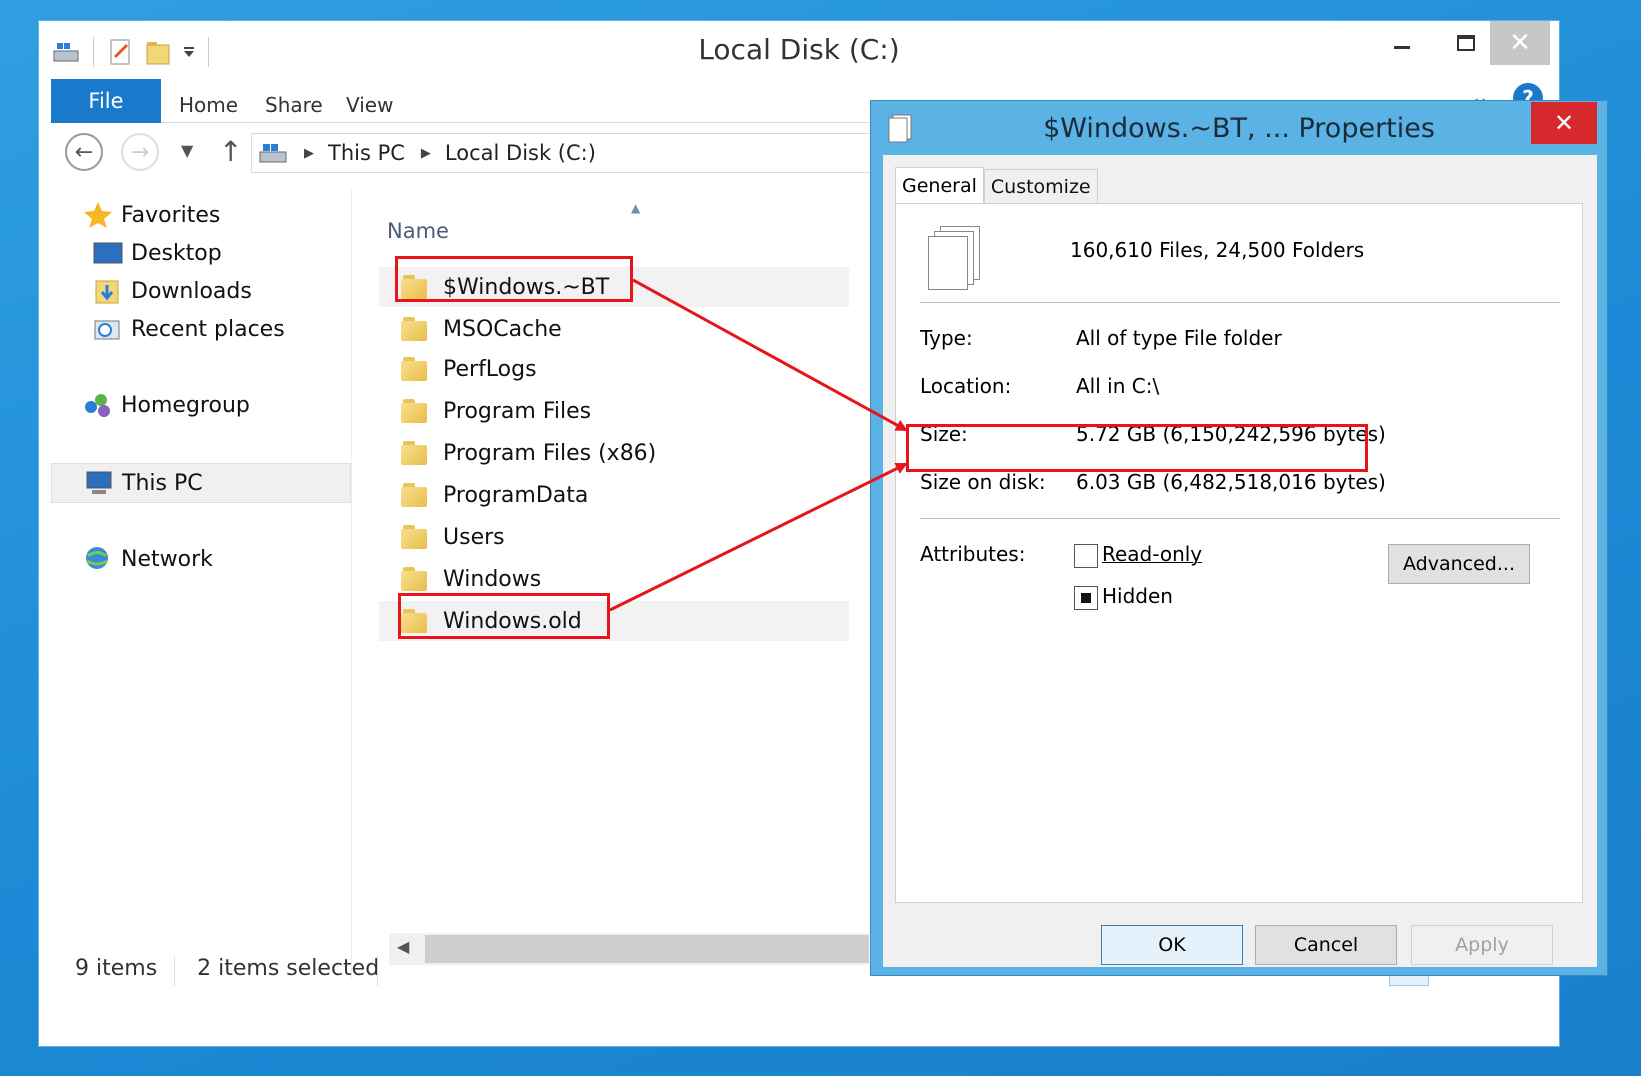  I want to click on window-title: Local Disk (C:), so click(799, 49).